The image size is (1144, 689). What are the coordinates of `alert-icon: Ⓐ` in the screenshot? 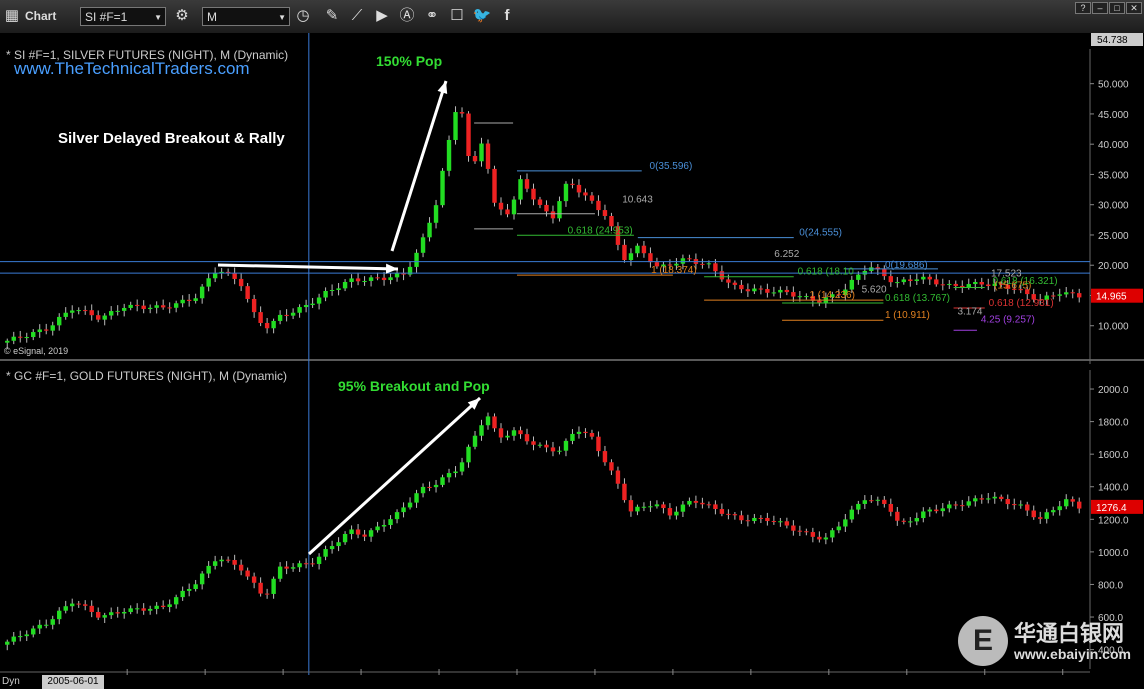 It's located at (407, 16).